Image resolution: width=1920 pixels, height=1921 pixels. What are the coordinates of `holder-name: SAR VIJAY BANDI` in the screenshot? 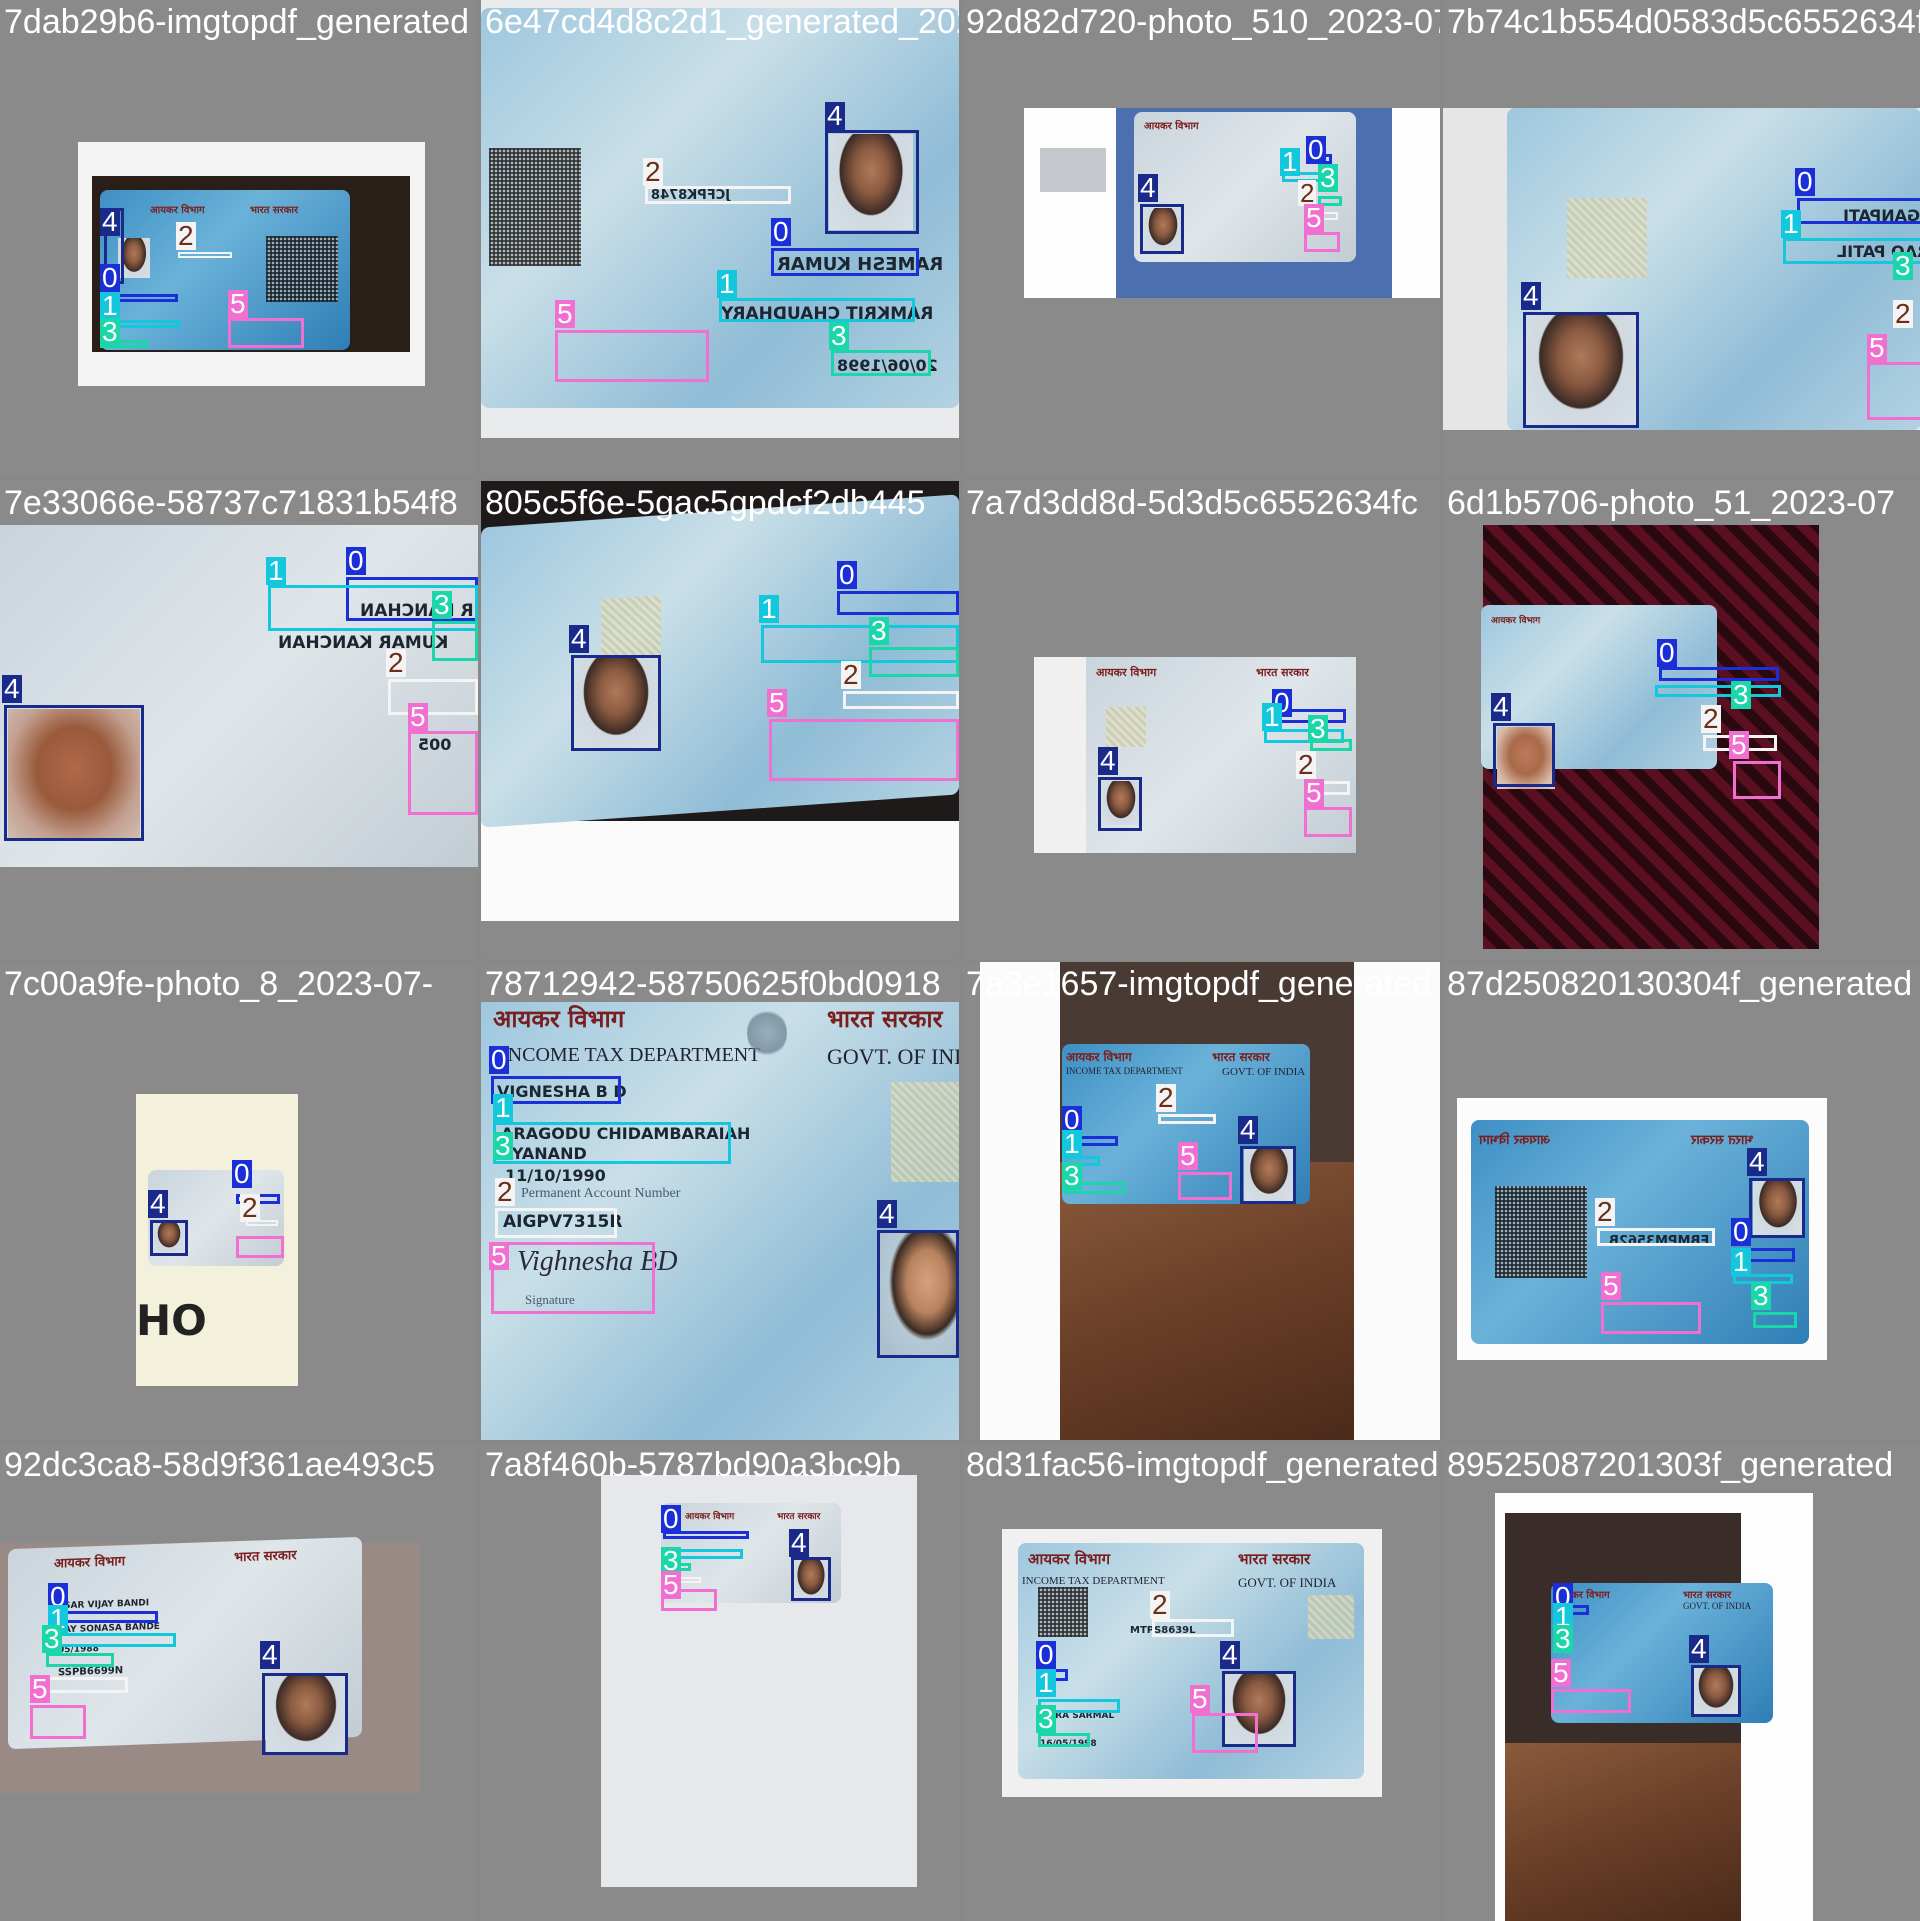 It's located at (107, 1605).